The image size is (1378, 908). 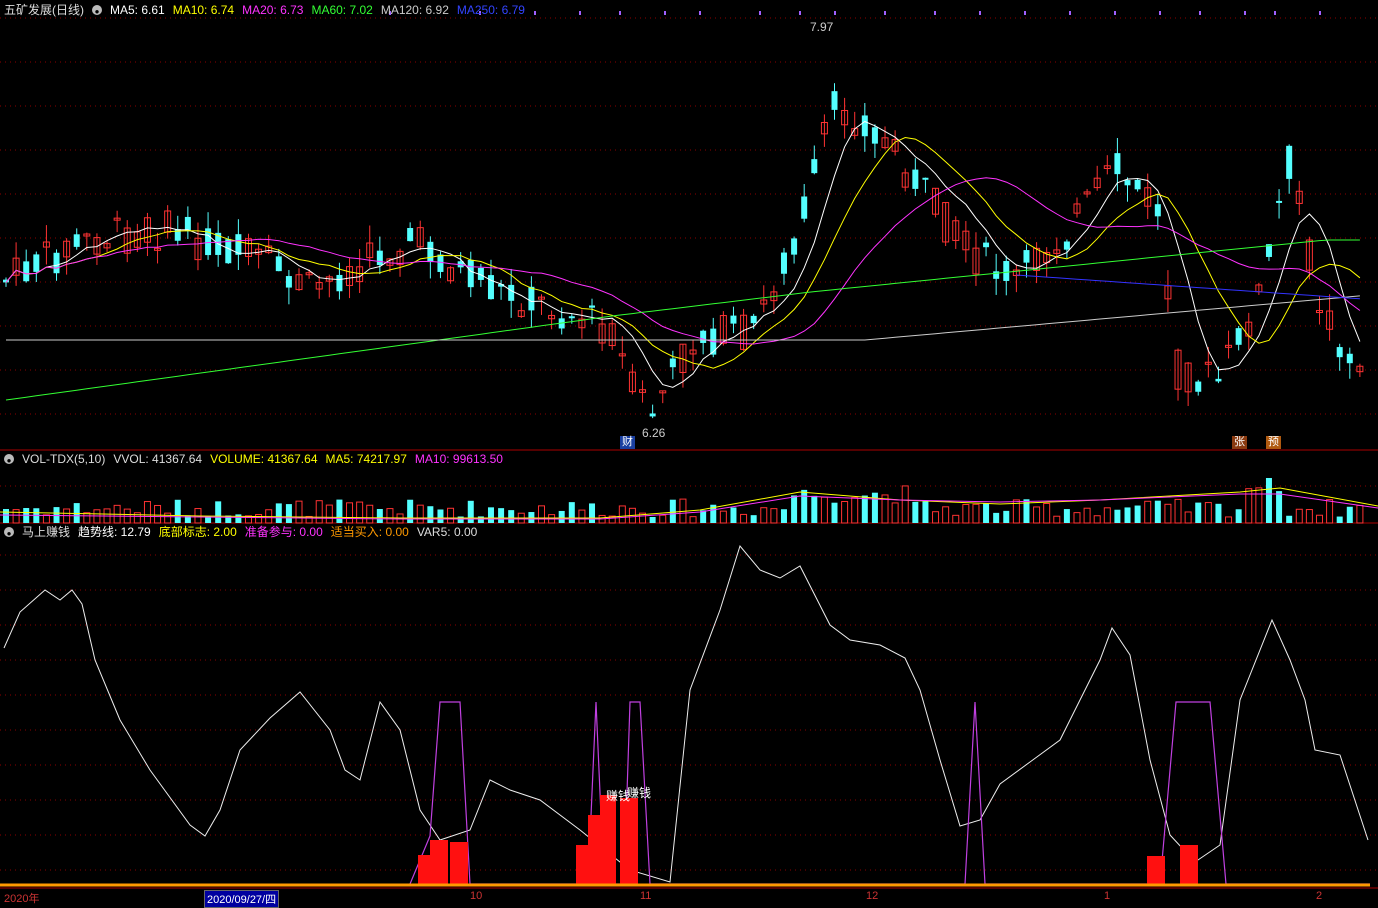 What do you see at coordinates (197, 532) in the screenshot?
I see `bottom-flag-label: 底部标志: 2.00` at bounding box center [197, 532].